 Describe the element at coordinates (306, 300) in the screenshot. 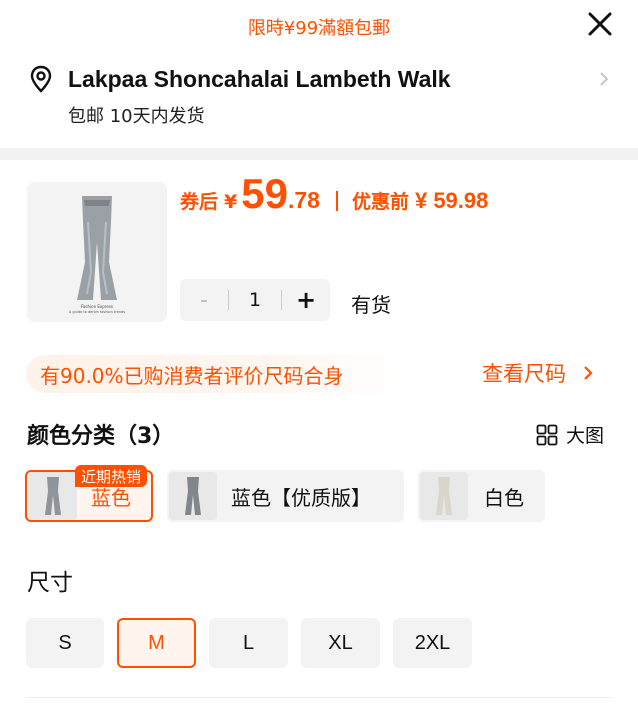

I see `qty-plus-button: +` at that location.